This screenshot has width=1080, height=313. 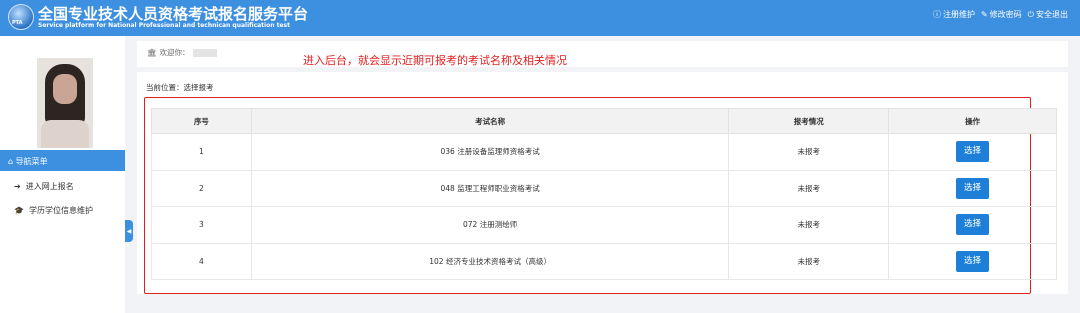 What do you see at coordinates (17, 186) in the screenshot?
I see `sign-in-icon: ➔` at bounding box center [17, 186].